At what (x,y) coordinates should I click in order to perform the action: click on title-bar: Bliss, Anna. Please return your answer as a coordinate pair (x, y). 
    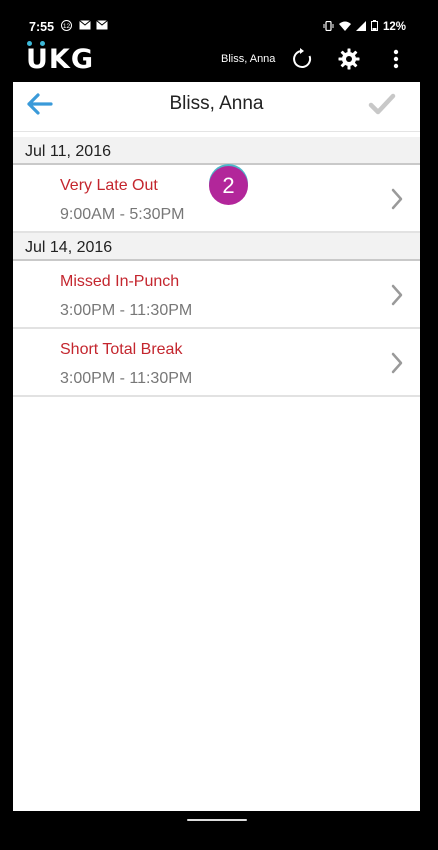
    Looking at the image, I should click on (216, 107).